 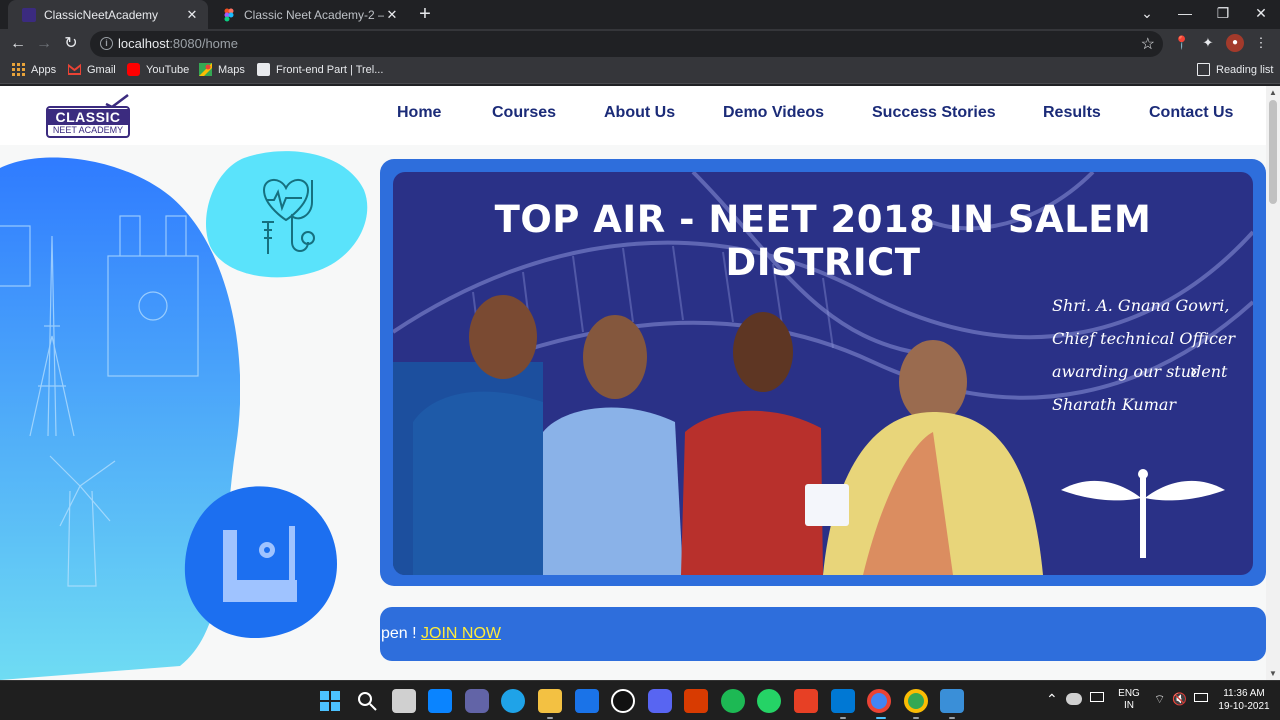 What do you see at coordinates (263, 69) in the screenshot?
I see `trello-icon` at bounding box center [263, 69].